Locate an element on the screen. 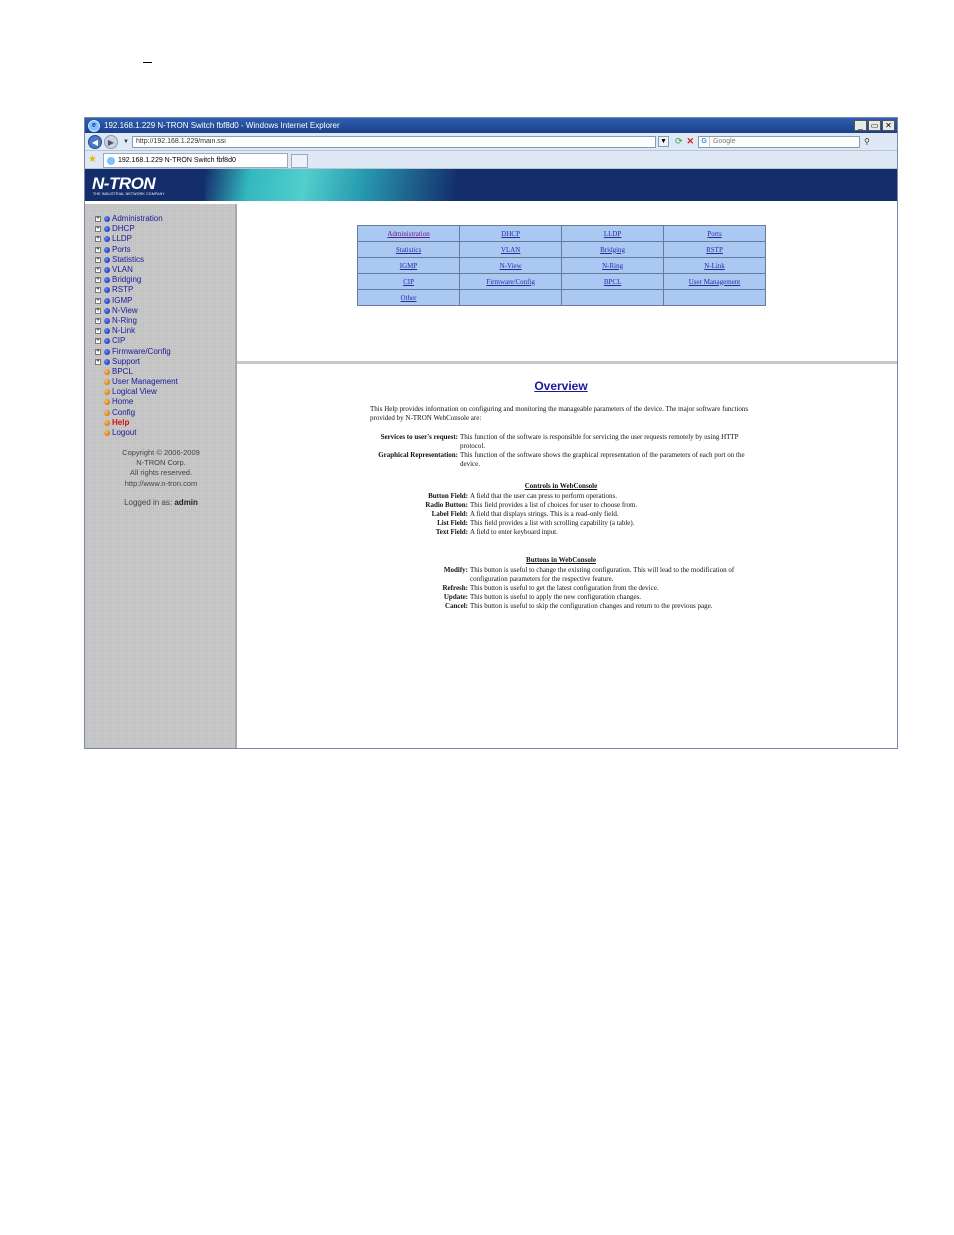 The height and width of the screenshot is (1235, 954). link-cell: N-View is located at coordinates (511, 265).